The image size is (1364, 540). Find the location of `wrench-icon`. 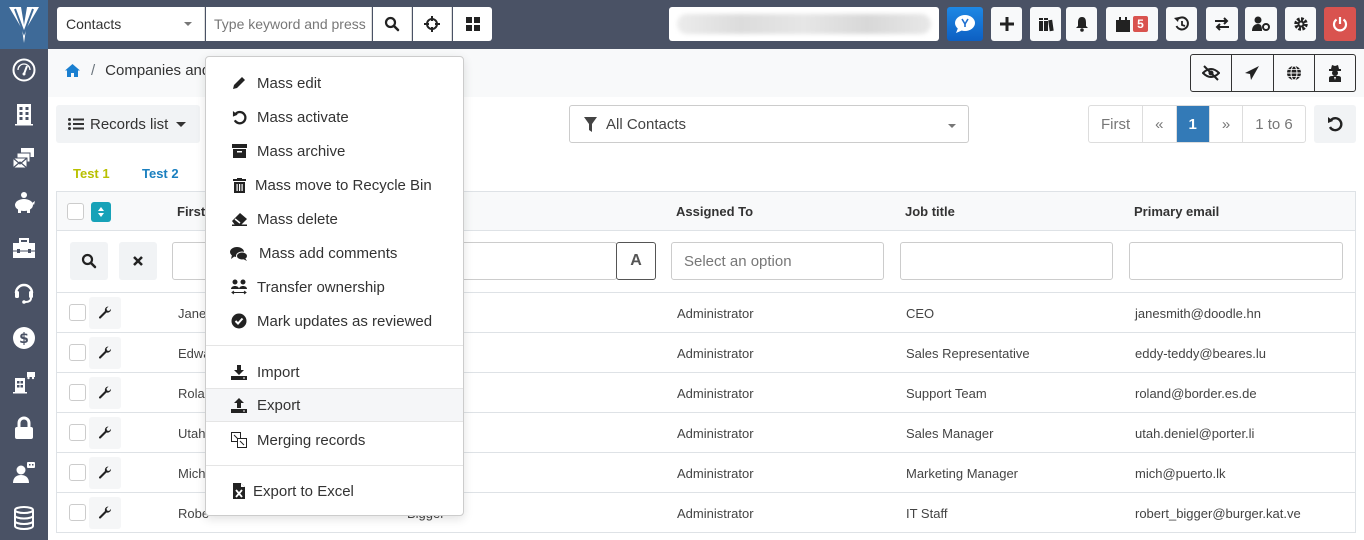

wrench-icon is located at coordinates (105, 312).